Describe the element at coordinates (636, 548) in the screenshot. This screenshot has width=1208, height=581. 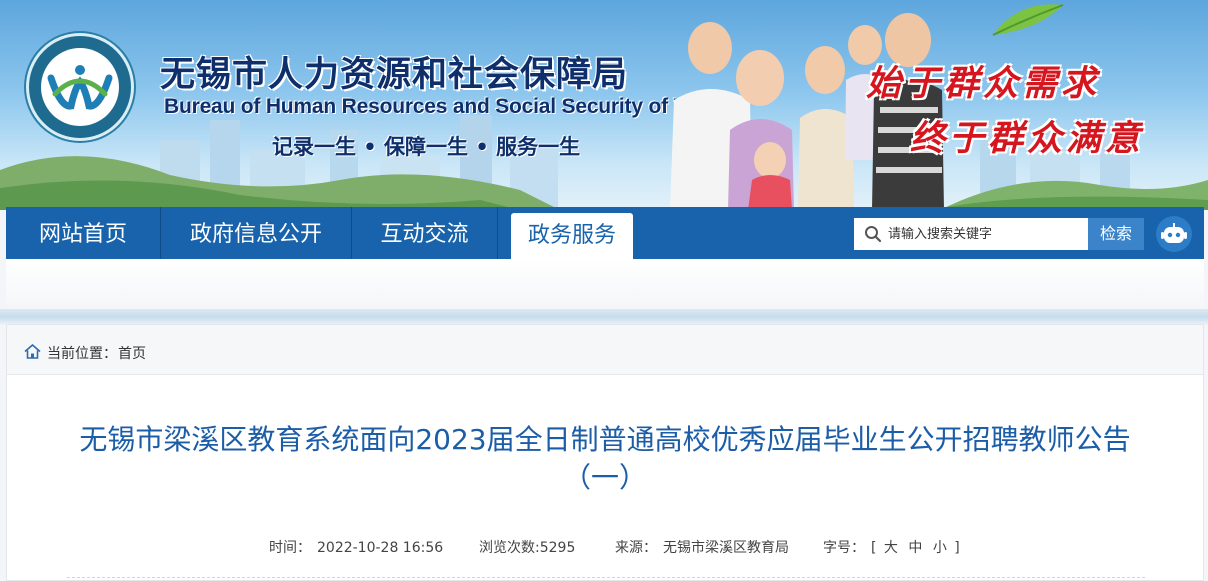
I see `source-label: 来源：` at that location.